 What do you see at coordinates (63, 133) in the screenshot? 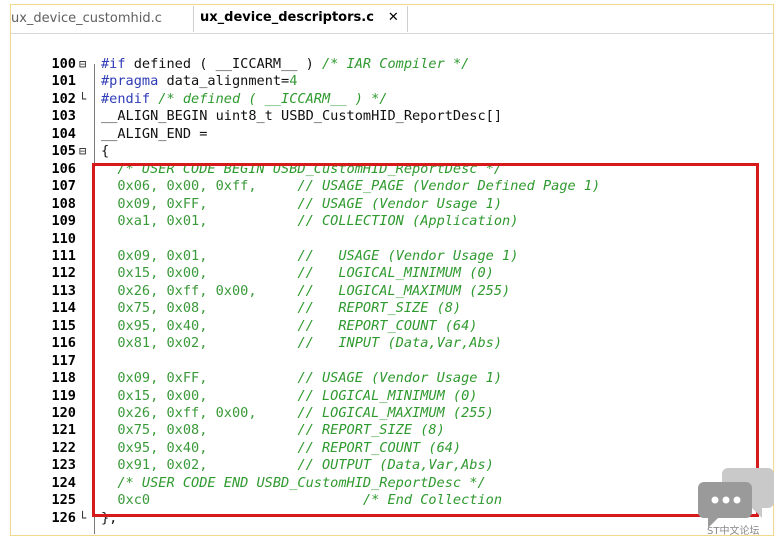
I see `line-number: 104` at bounding box center [63, 133].